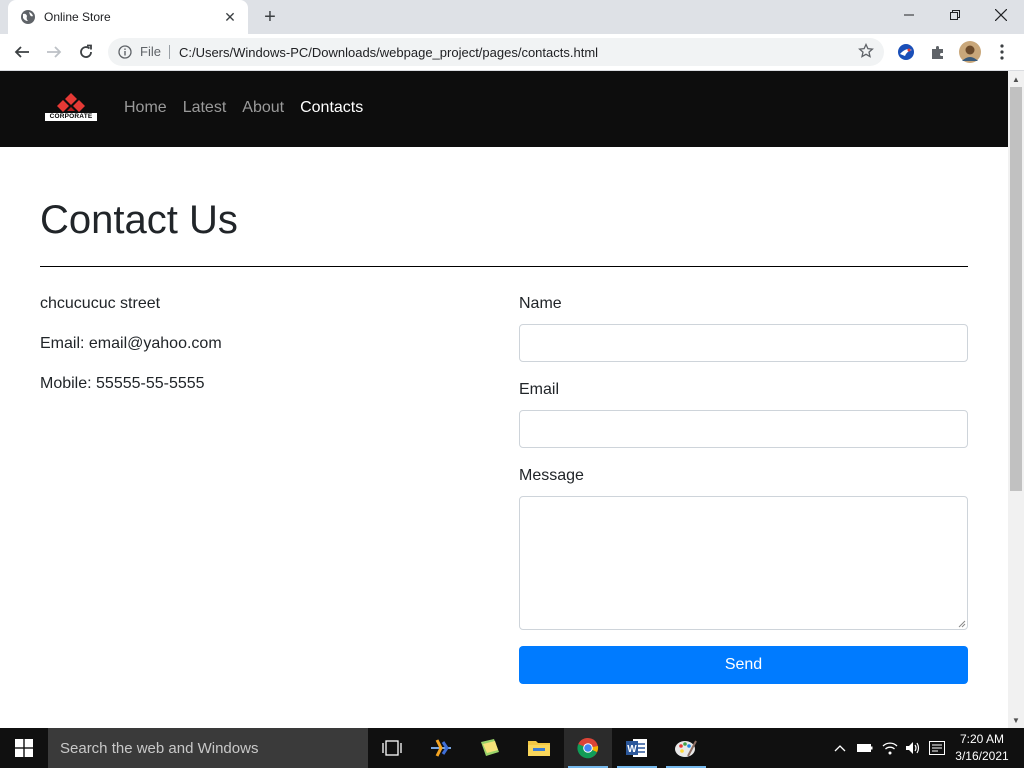 The image size is (1024, 768). Describe the element at coordinates (331, 108) in the screenshot. I see `nav-contacts-link: Contacts` at that location.